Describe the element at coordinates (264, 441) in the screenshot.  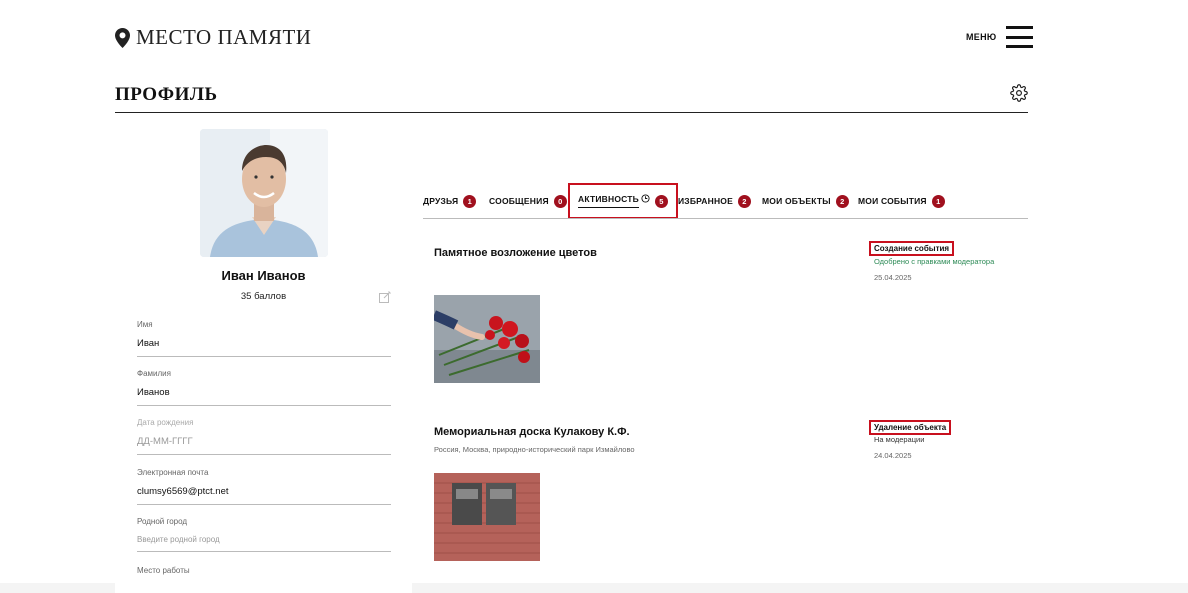
I see `field-placeholder: ДД-ММ-ГГГГ` at that location.